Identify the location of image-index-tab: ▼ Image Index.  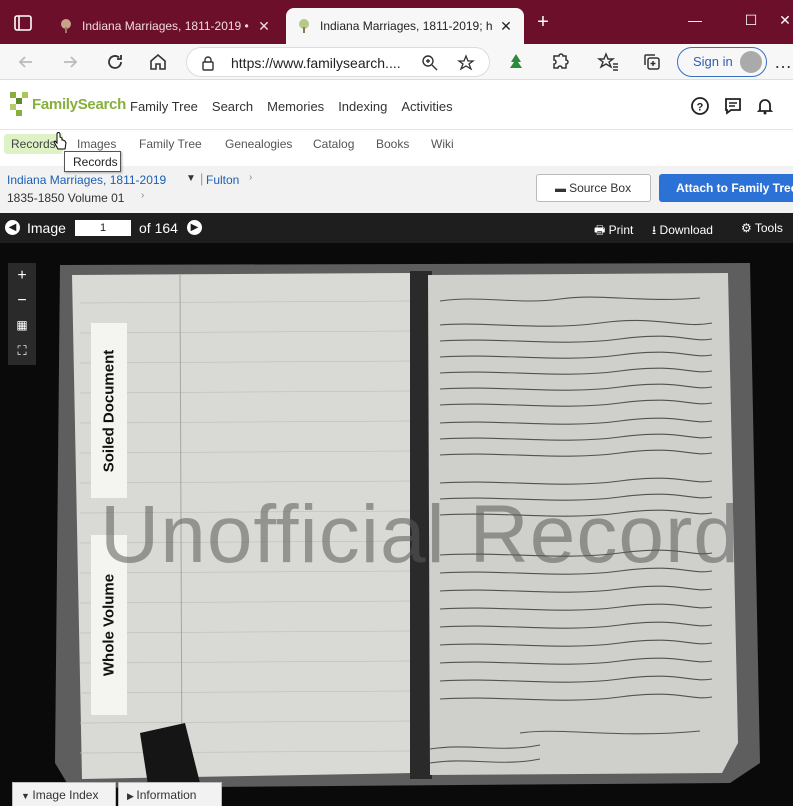
(64, 794).